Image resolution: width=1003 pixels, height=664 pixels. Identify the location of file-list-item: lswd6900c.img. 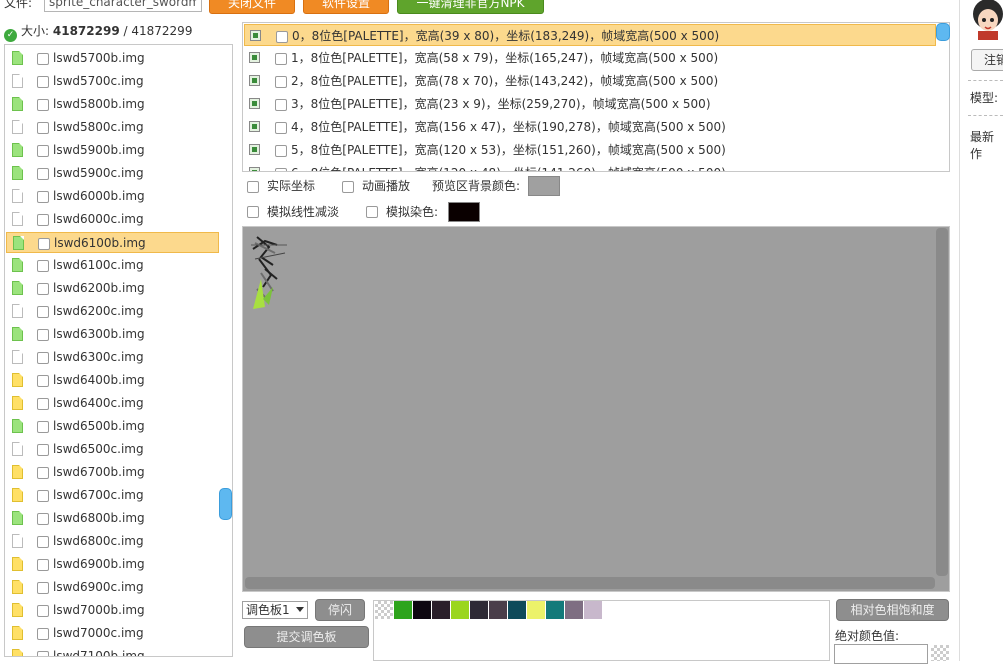
(112, 587).